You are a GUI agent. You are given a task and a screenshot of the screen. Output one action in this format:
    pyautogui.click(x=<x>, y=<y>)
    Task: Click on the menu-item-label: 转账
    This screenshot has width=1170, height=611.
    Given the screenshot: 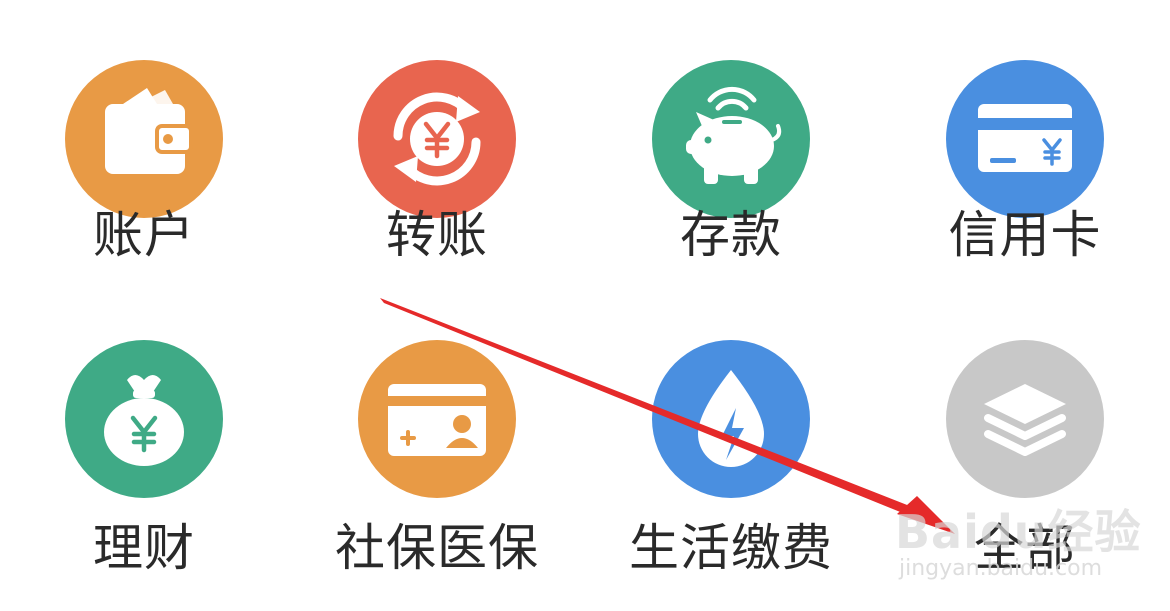 What is the action you would take?
    pyautogui.click(x=437, y=235)
    